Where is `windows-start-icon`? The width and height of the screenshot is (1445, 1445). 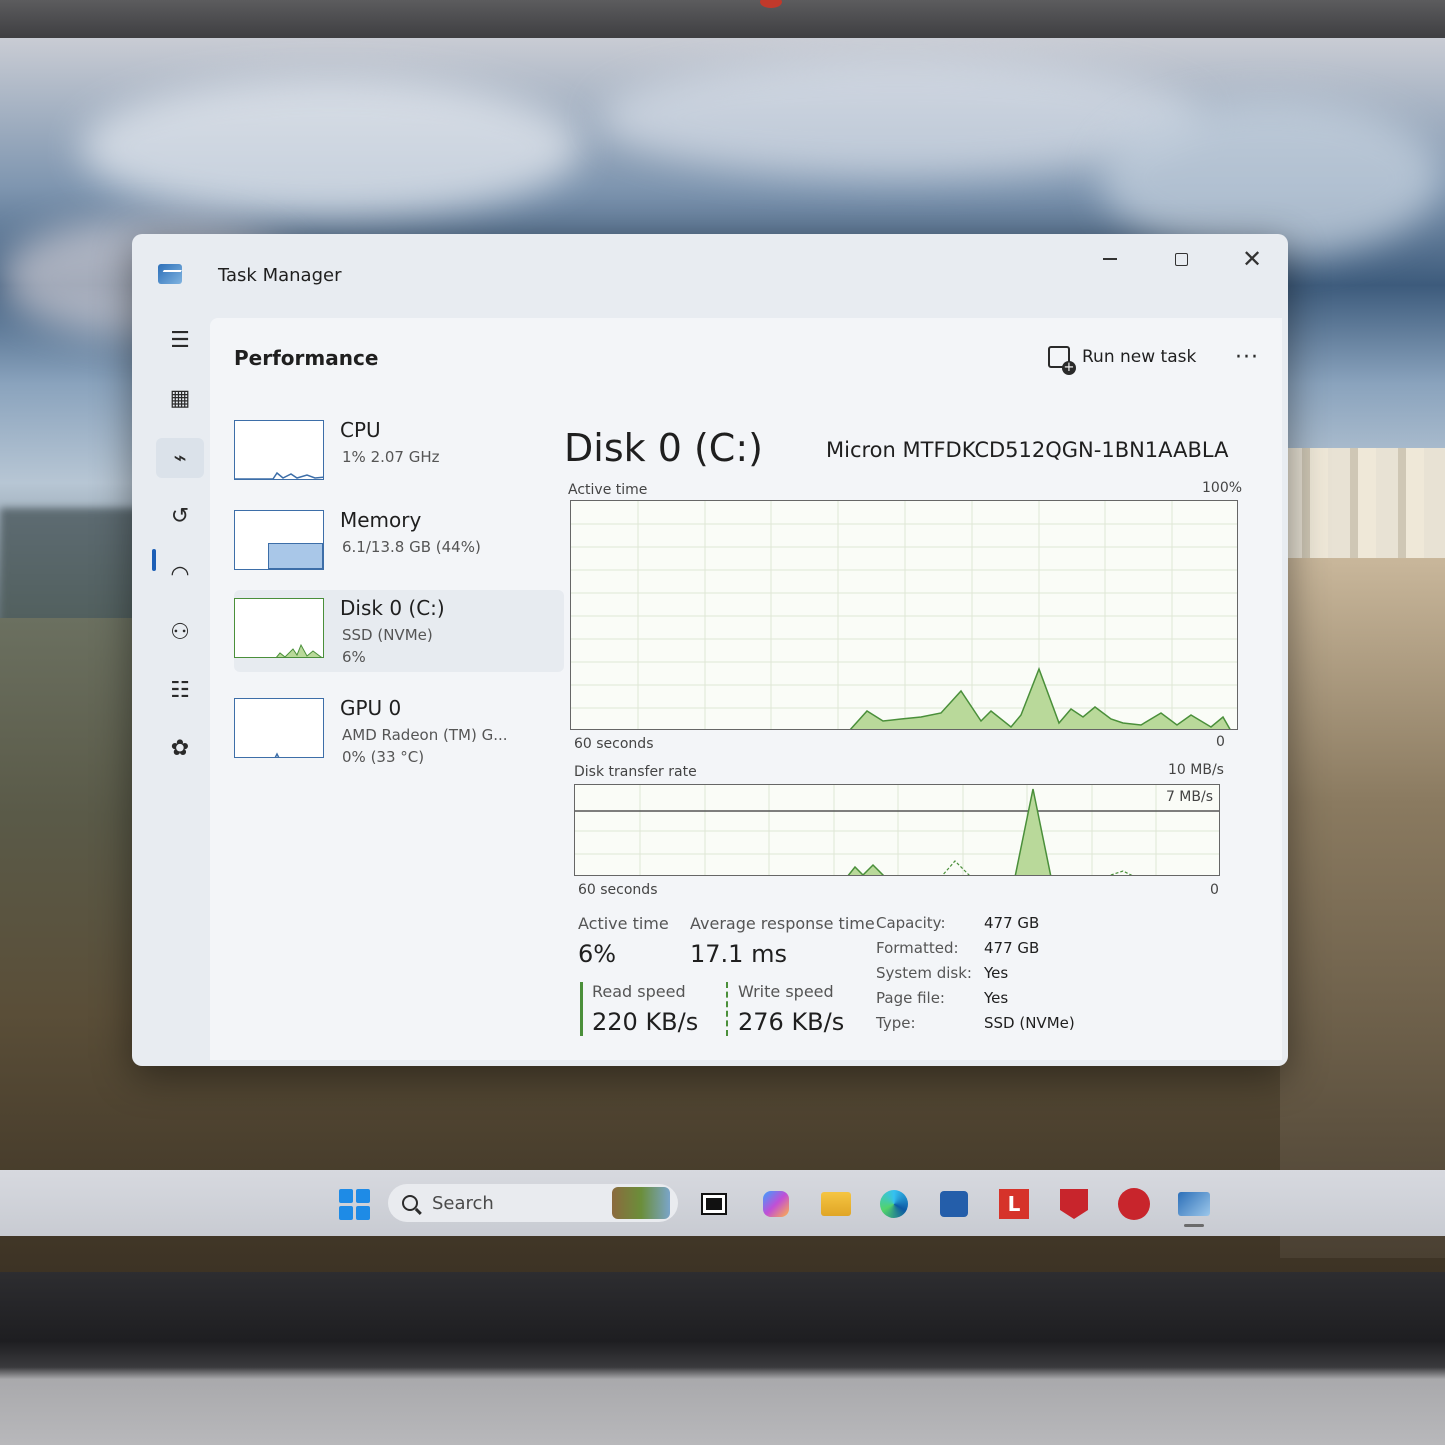
windows-start-icon is located at coordinates (354, 1204).